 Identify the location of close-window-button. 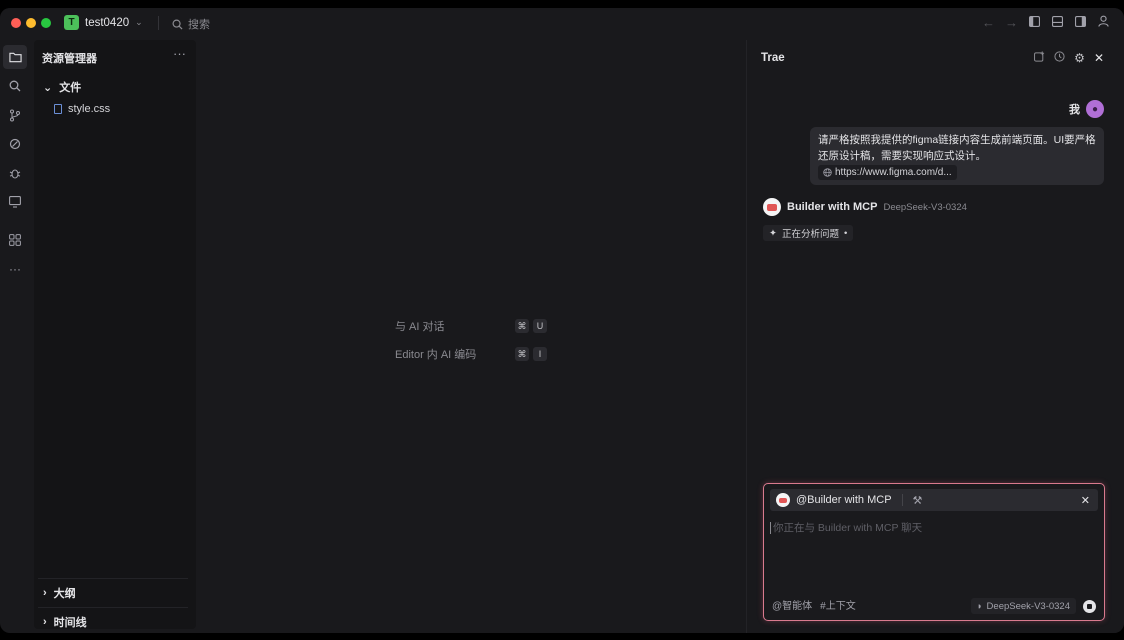
(16, 23).